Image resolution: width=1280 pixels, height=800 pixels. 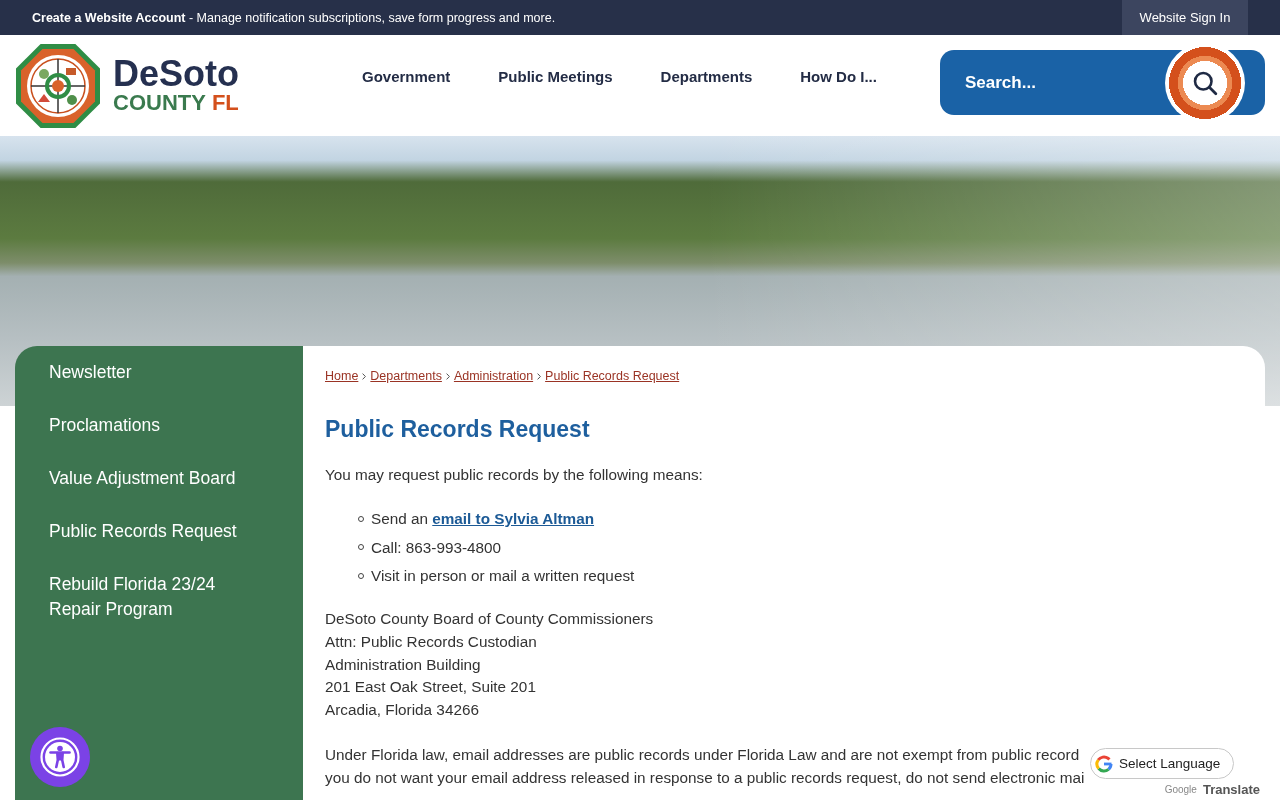 What do you see at coordinates (176, 73) in the screenshot?
I see `logo-name-text: DeSoto` at bounding box center [176, 73].